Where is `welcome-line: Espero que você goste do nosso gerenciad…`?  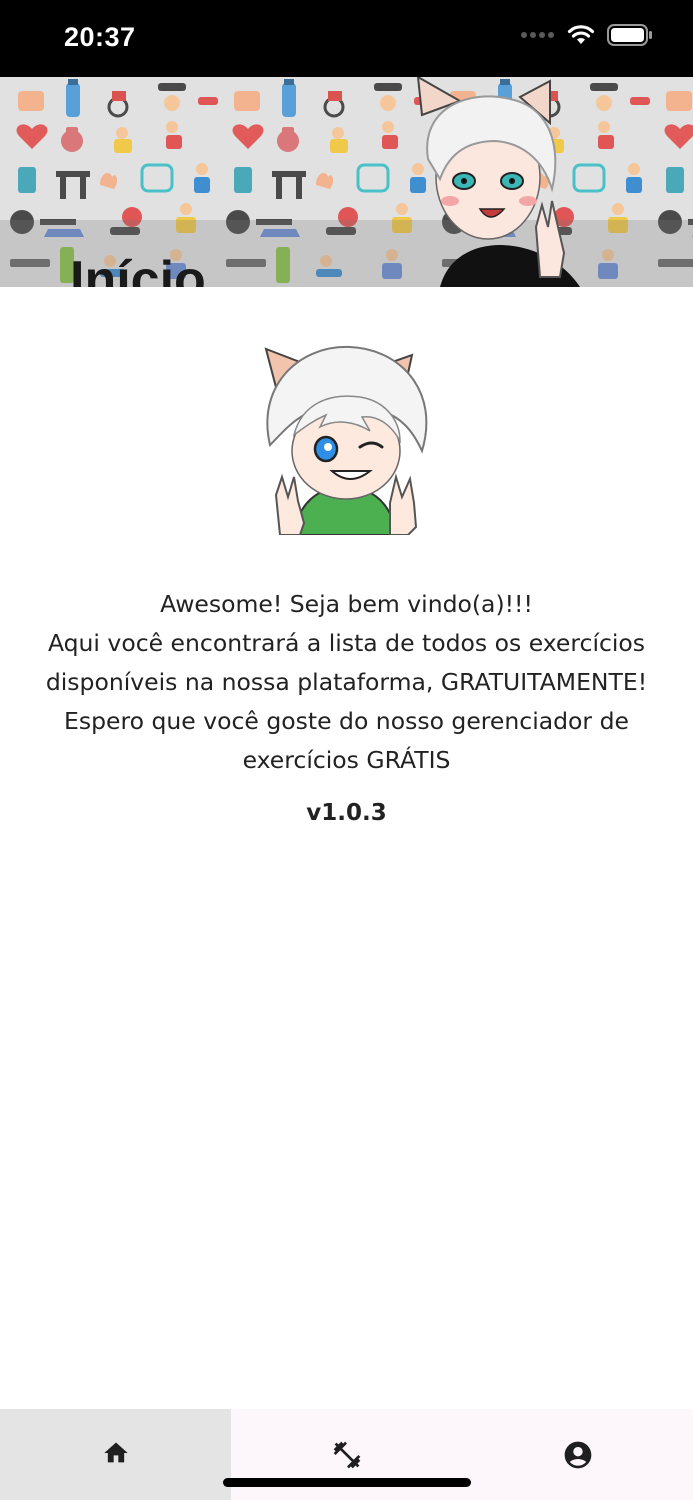
welcome-line: Espero que você goste do nosso gerenciad… is located at coordinates (346, 721).